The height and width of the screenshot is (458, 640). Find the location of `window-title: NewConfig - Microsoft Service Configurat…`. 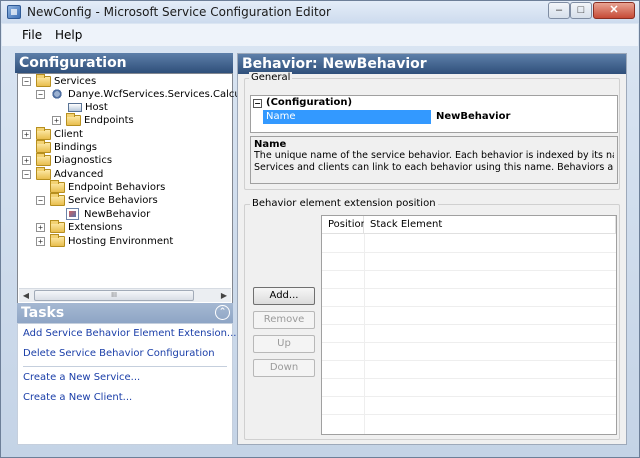

window-title: NewConfig - Microsoft Service Configurat… is located at coordinates (179, 12).